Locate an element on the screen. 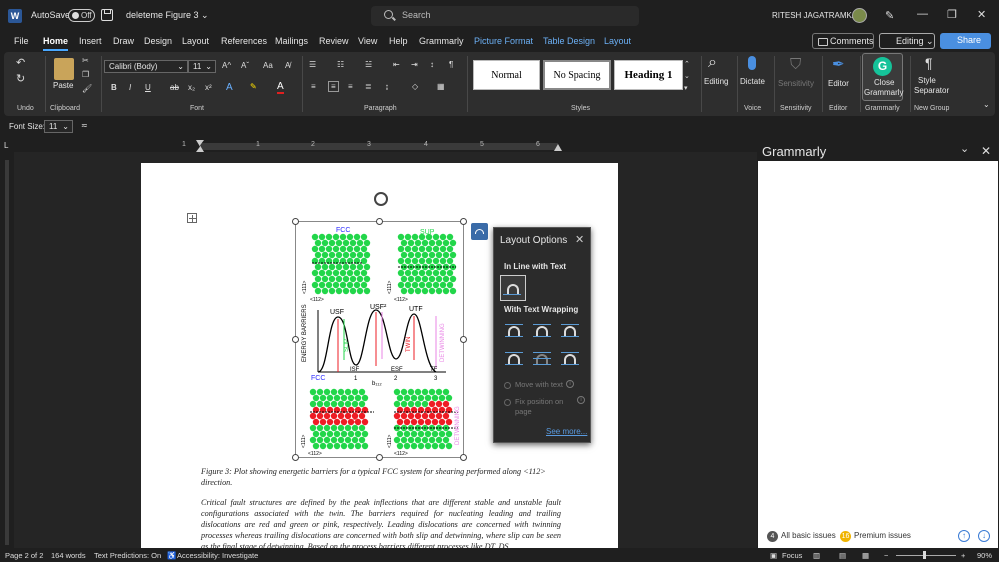 The image size is (999, 562). zoom-slider is located at coordinates (926, 555).